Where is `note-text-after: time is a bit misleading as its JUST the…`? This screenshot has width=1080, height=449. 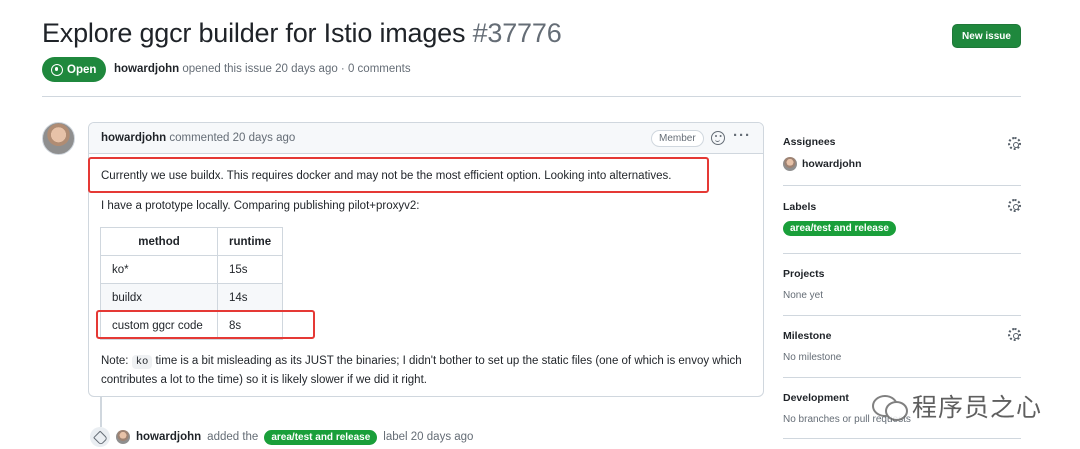 note-text-after: time is a bit misleading as its JUST the… is located at coordinates (421, 370).